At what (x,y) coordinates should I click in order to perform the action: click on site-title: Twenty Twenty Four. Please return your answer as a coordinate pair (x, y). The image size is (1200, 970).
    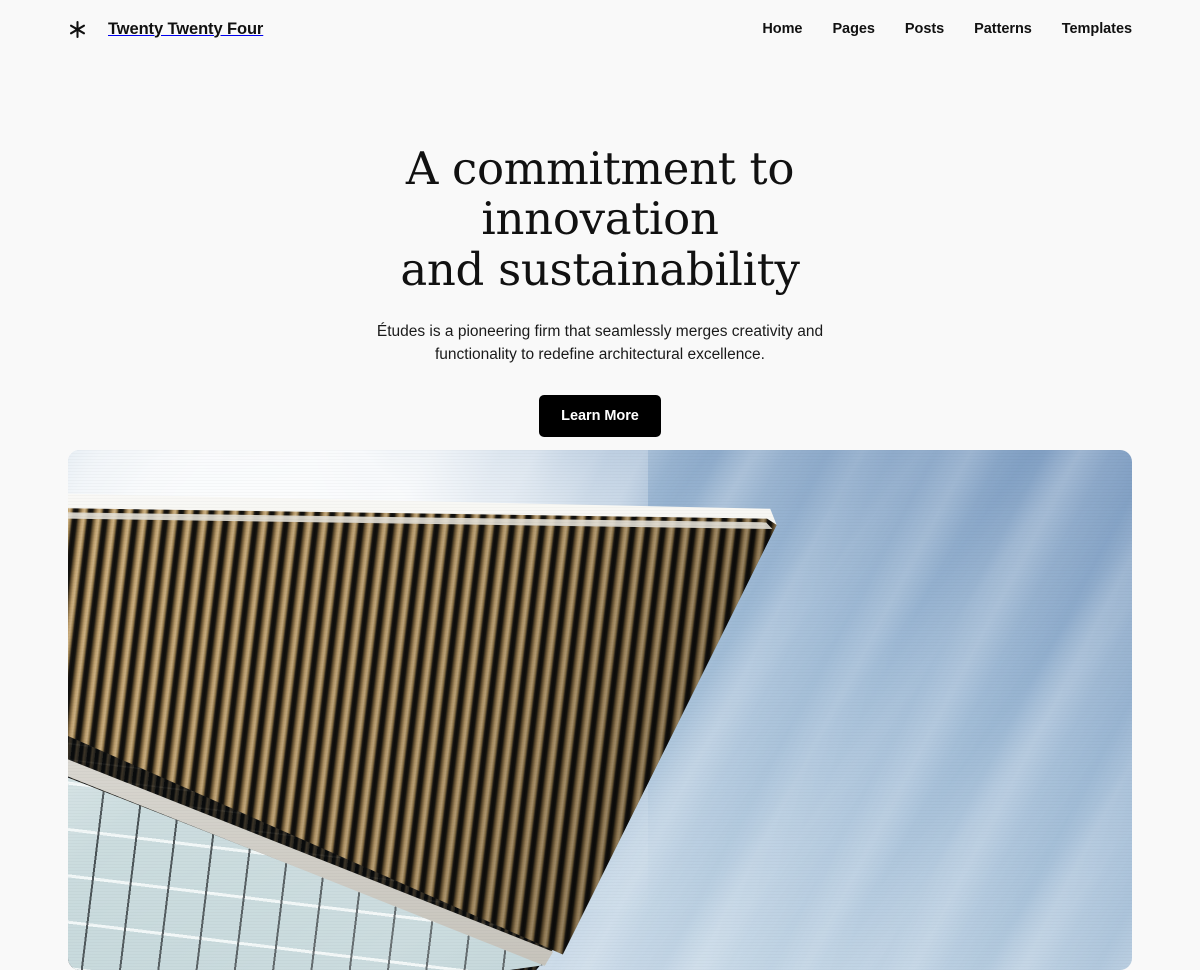
    Looking at the image, I should click on (186, 28).